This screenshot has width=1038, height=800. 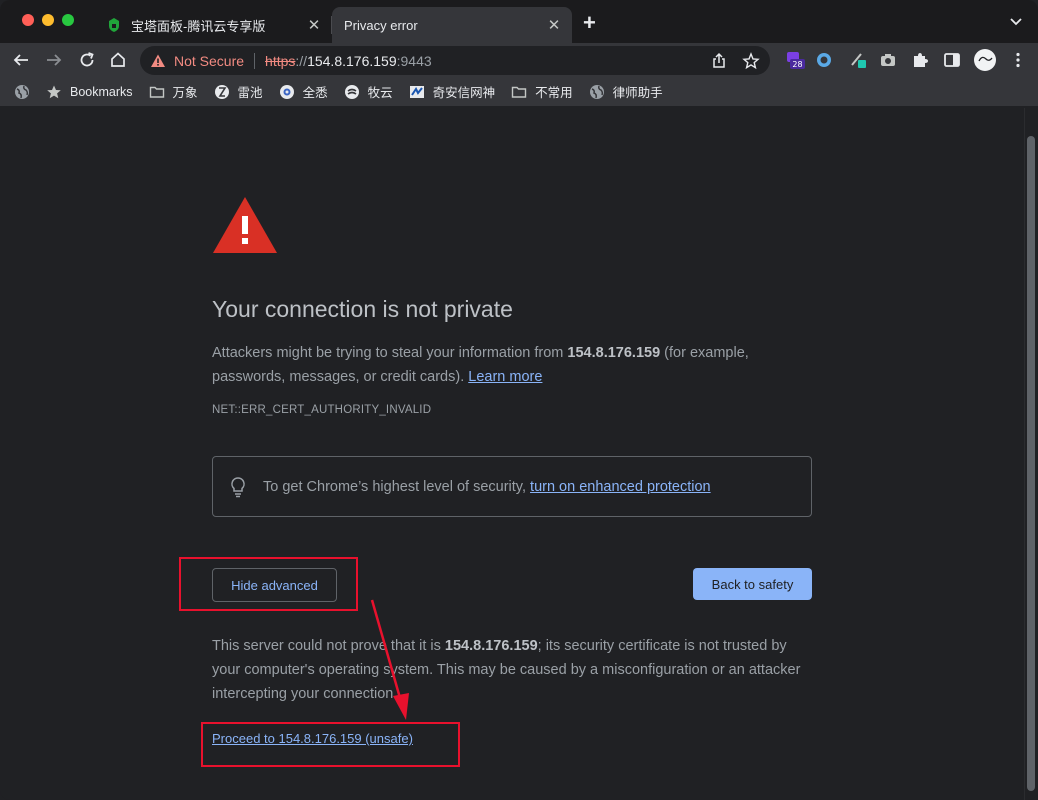 I want to click on maximize-window-button, so click(x=68, y=20).